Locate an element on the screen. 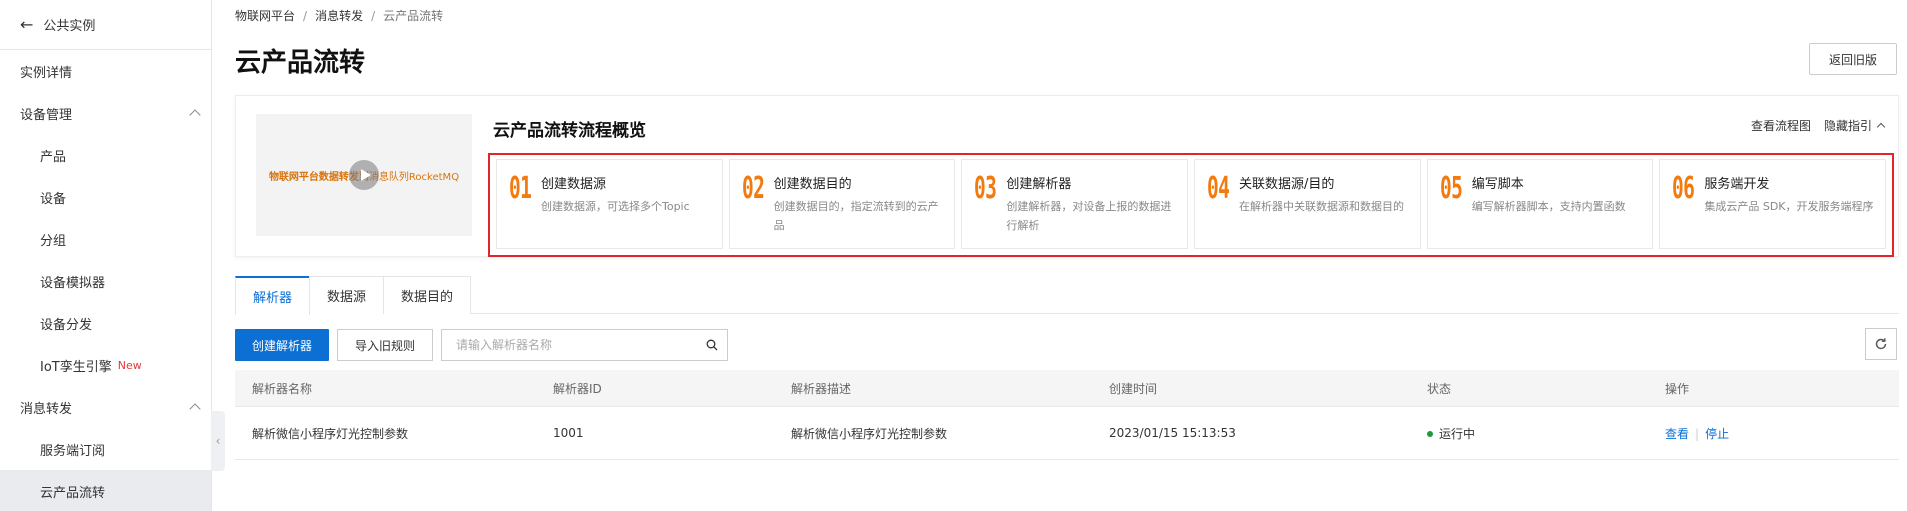 This screenshot has width=1907, height=511. sidebar-item-device-distribution: 设备分发 is located at coordinates (105, 323).